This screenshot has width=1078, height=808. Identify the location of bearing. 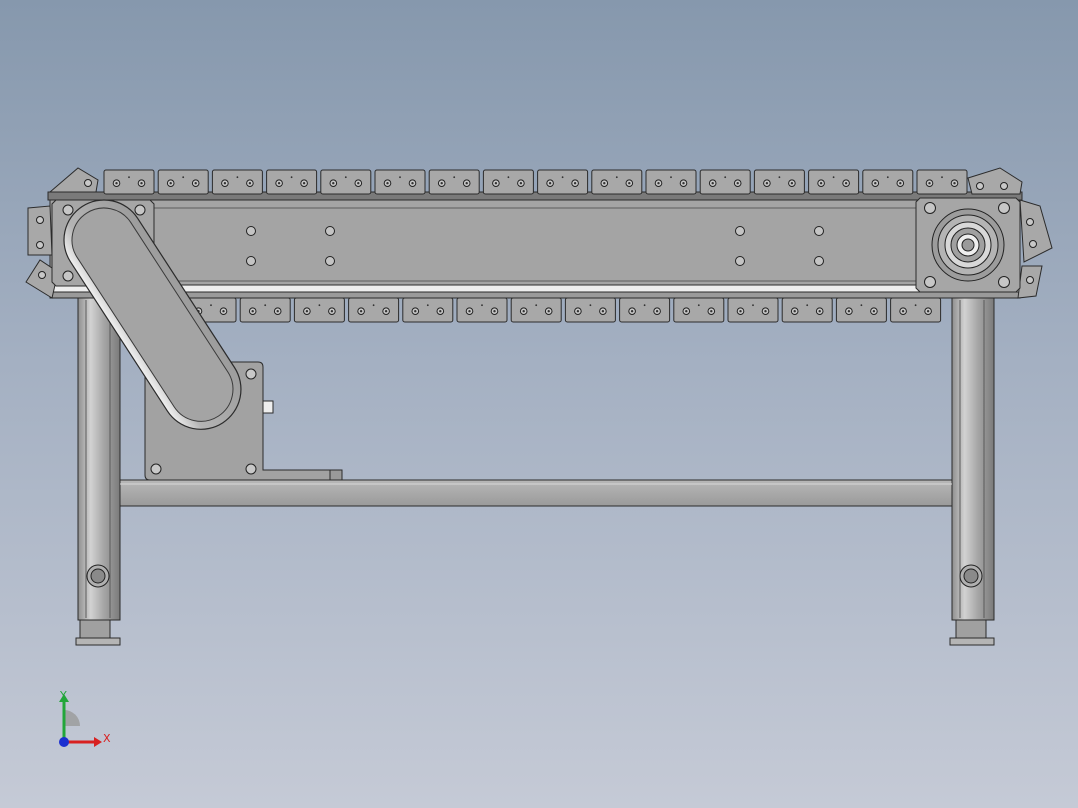
(968, 245).